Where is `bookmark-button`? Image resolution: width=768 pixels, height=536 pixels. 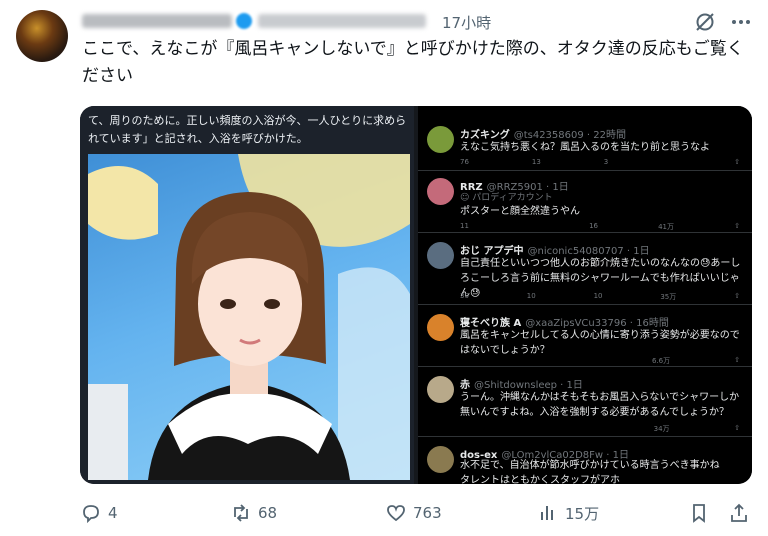
bookmark-button is located at coordinates (699, 513).